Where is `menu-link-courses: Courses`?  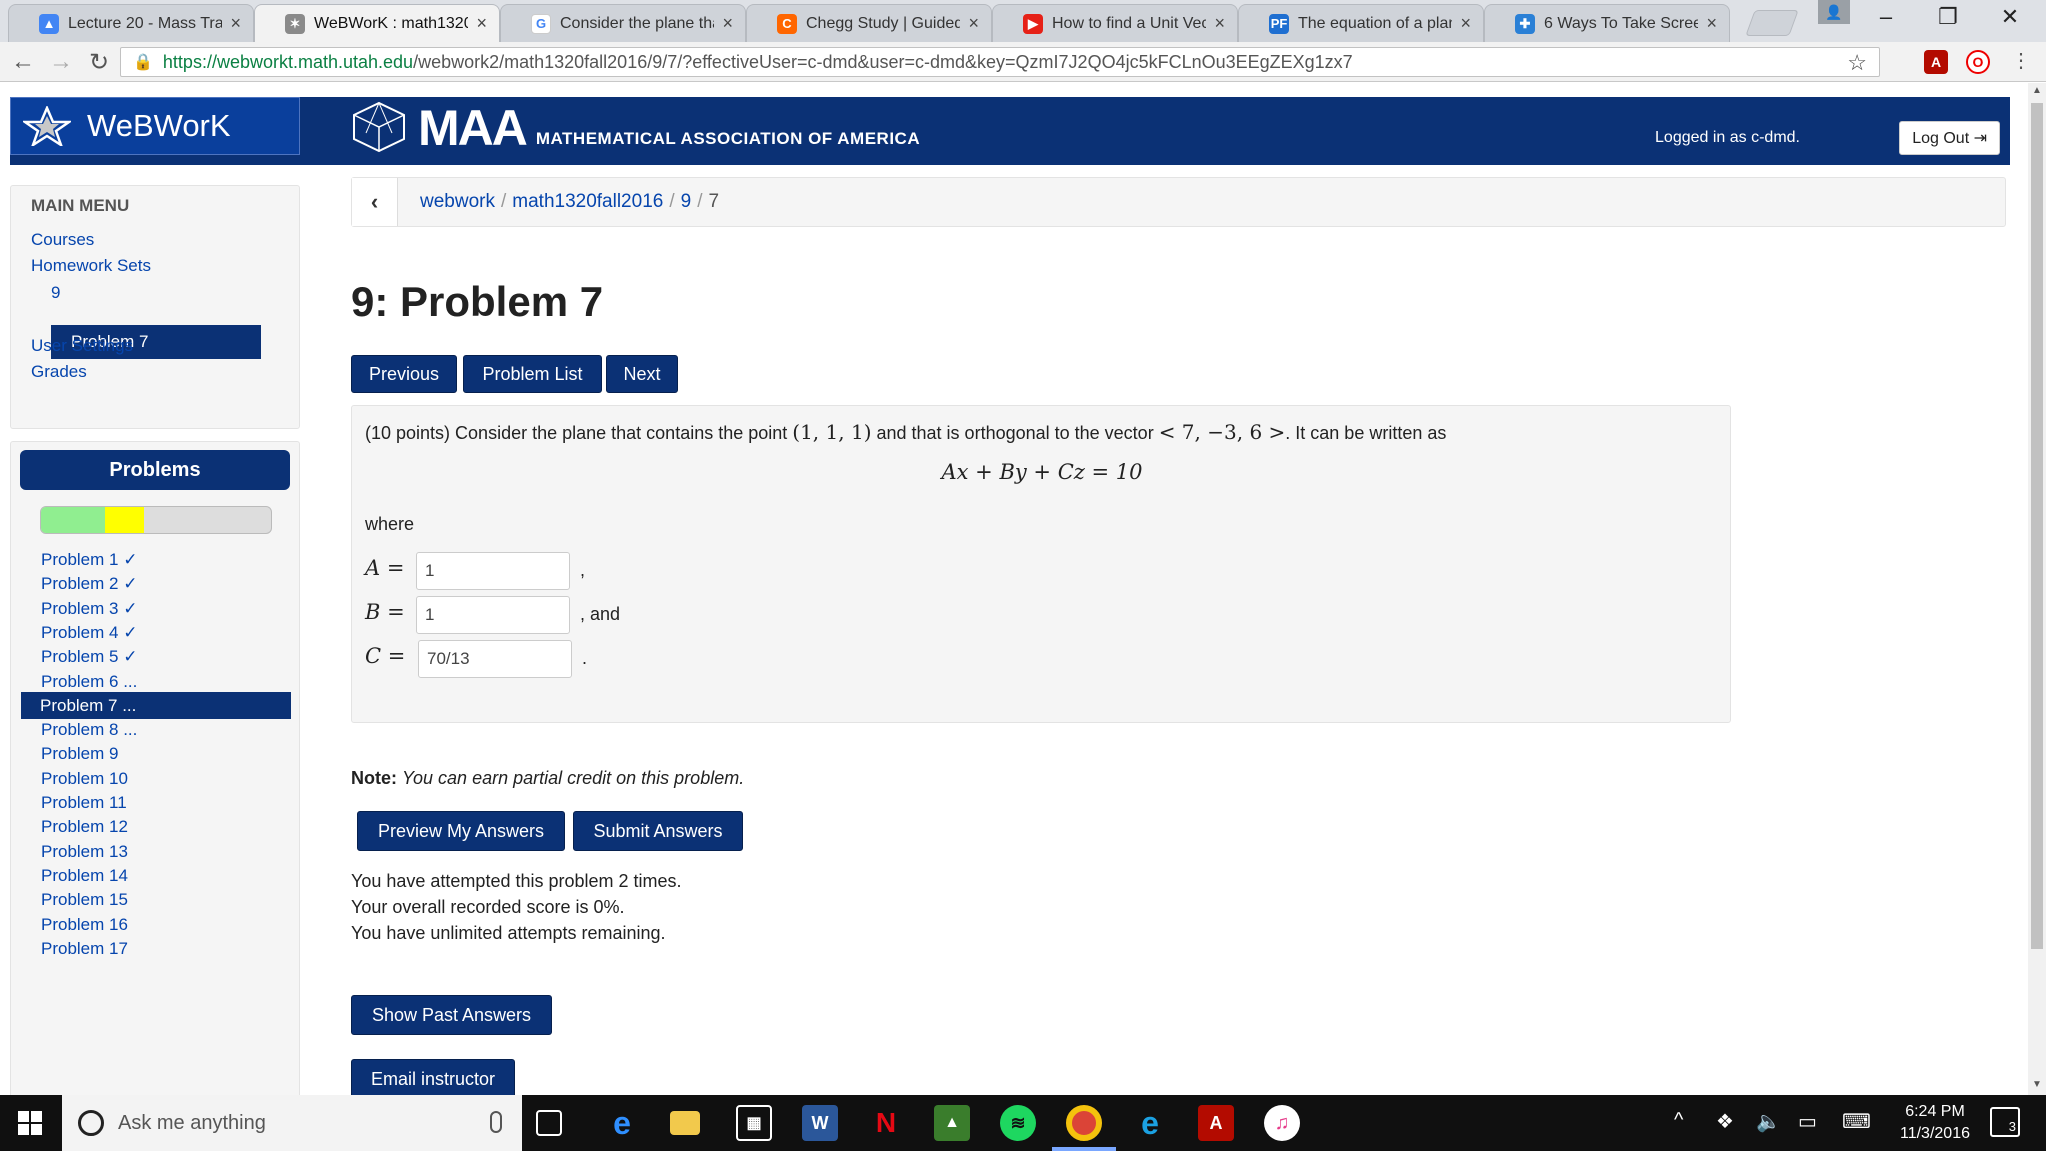
menu-link-courses: Courses is located at coordinates (62, 240).